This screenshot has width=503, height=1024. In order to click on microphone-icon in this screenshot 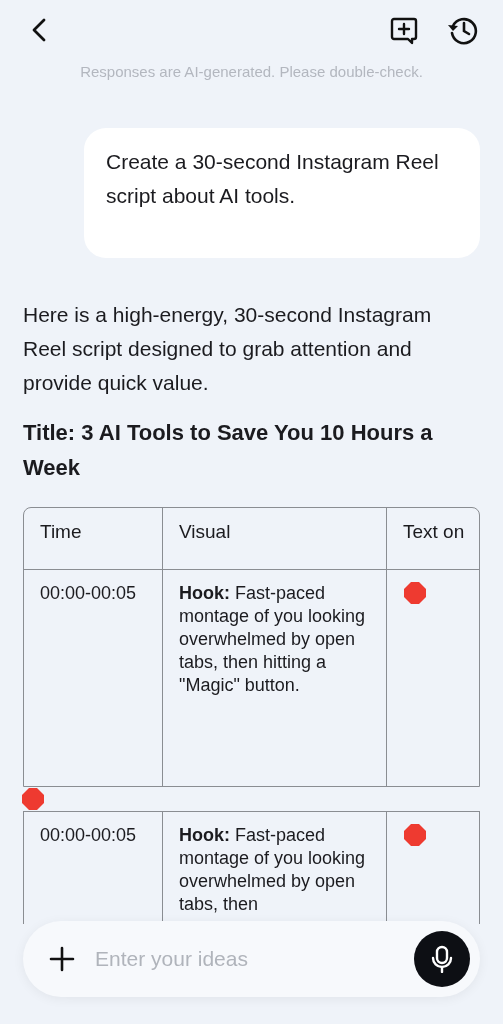, I will do `click(442, 959)`.